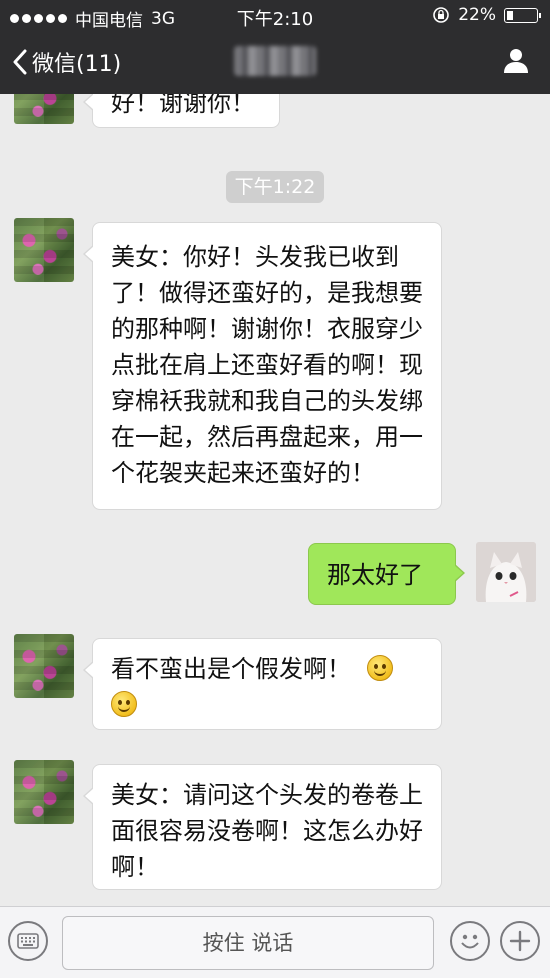  What do you see at coordinates (522, 15) in the screenshot?
I see `battery-icon` at bounding box center [522, 15].